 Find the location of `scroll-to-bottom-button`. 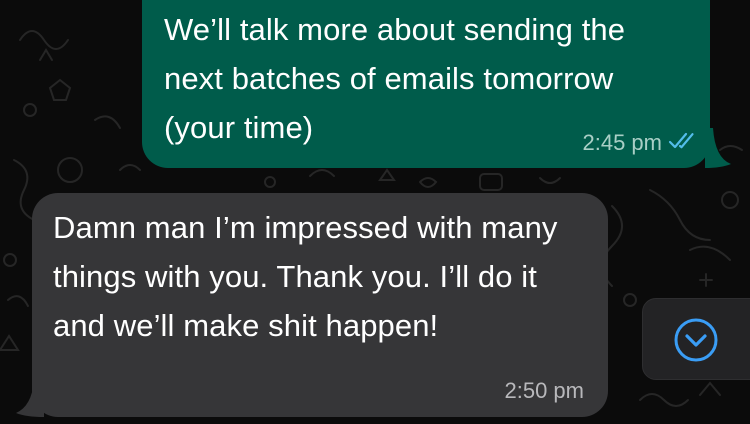

scroll-to-bottom-button is located at coordinates (696, 339).